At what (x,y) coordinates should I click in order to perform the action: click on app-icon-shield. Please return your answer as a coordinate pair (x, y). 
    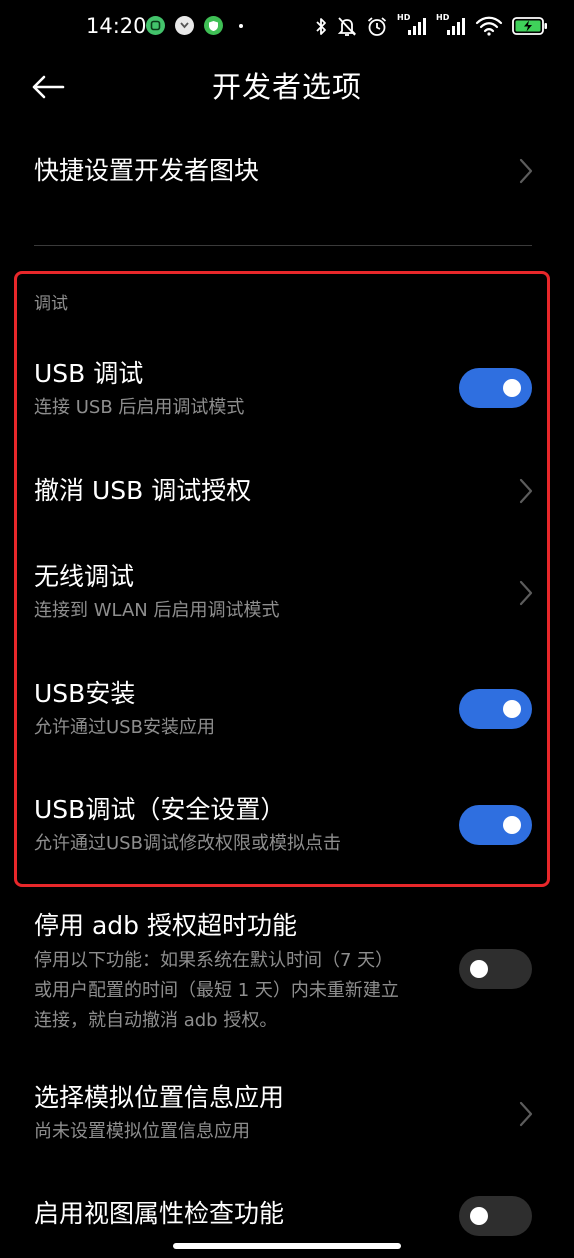
    Looking at the image, I should click on (213, 25).